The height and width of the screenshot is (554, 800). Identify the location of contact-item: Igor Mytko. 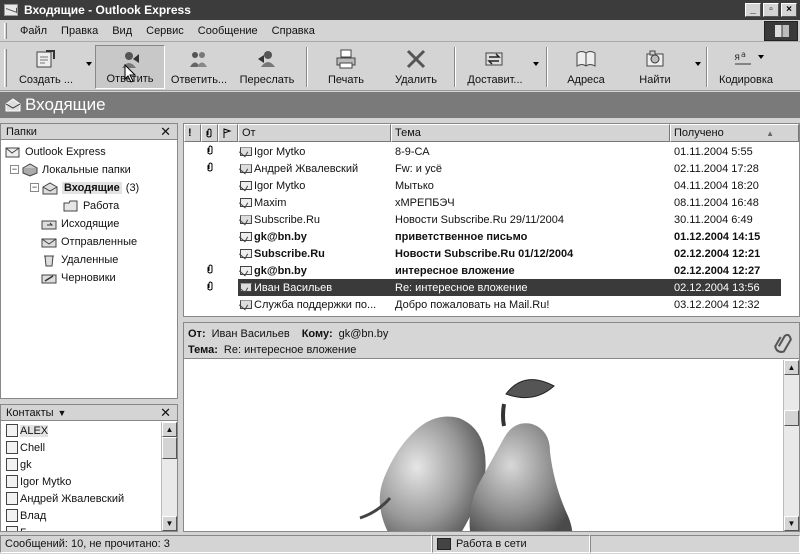
(81, 481).